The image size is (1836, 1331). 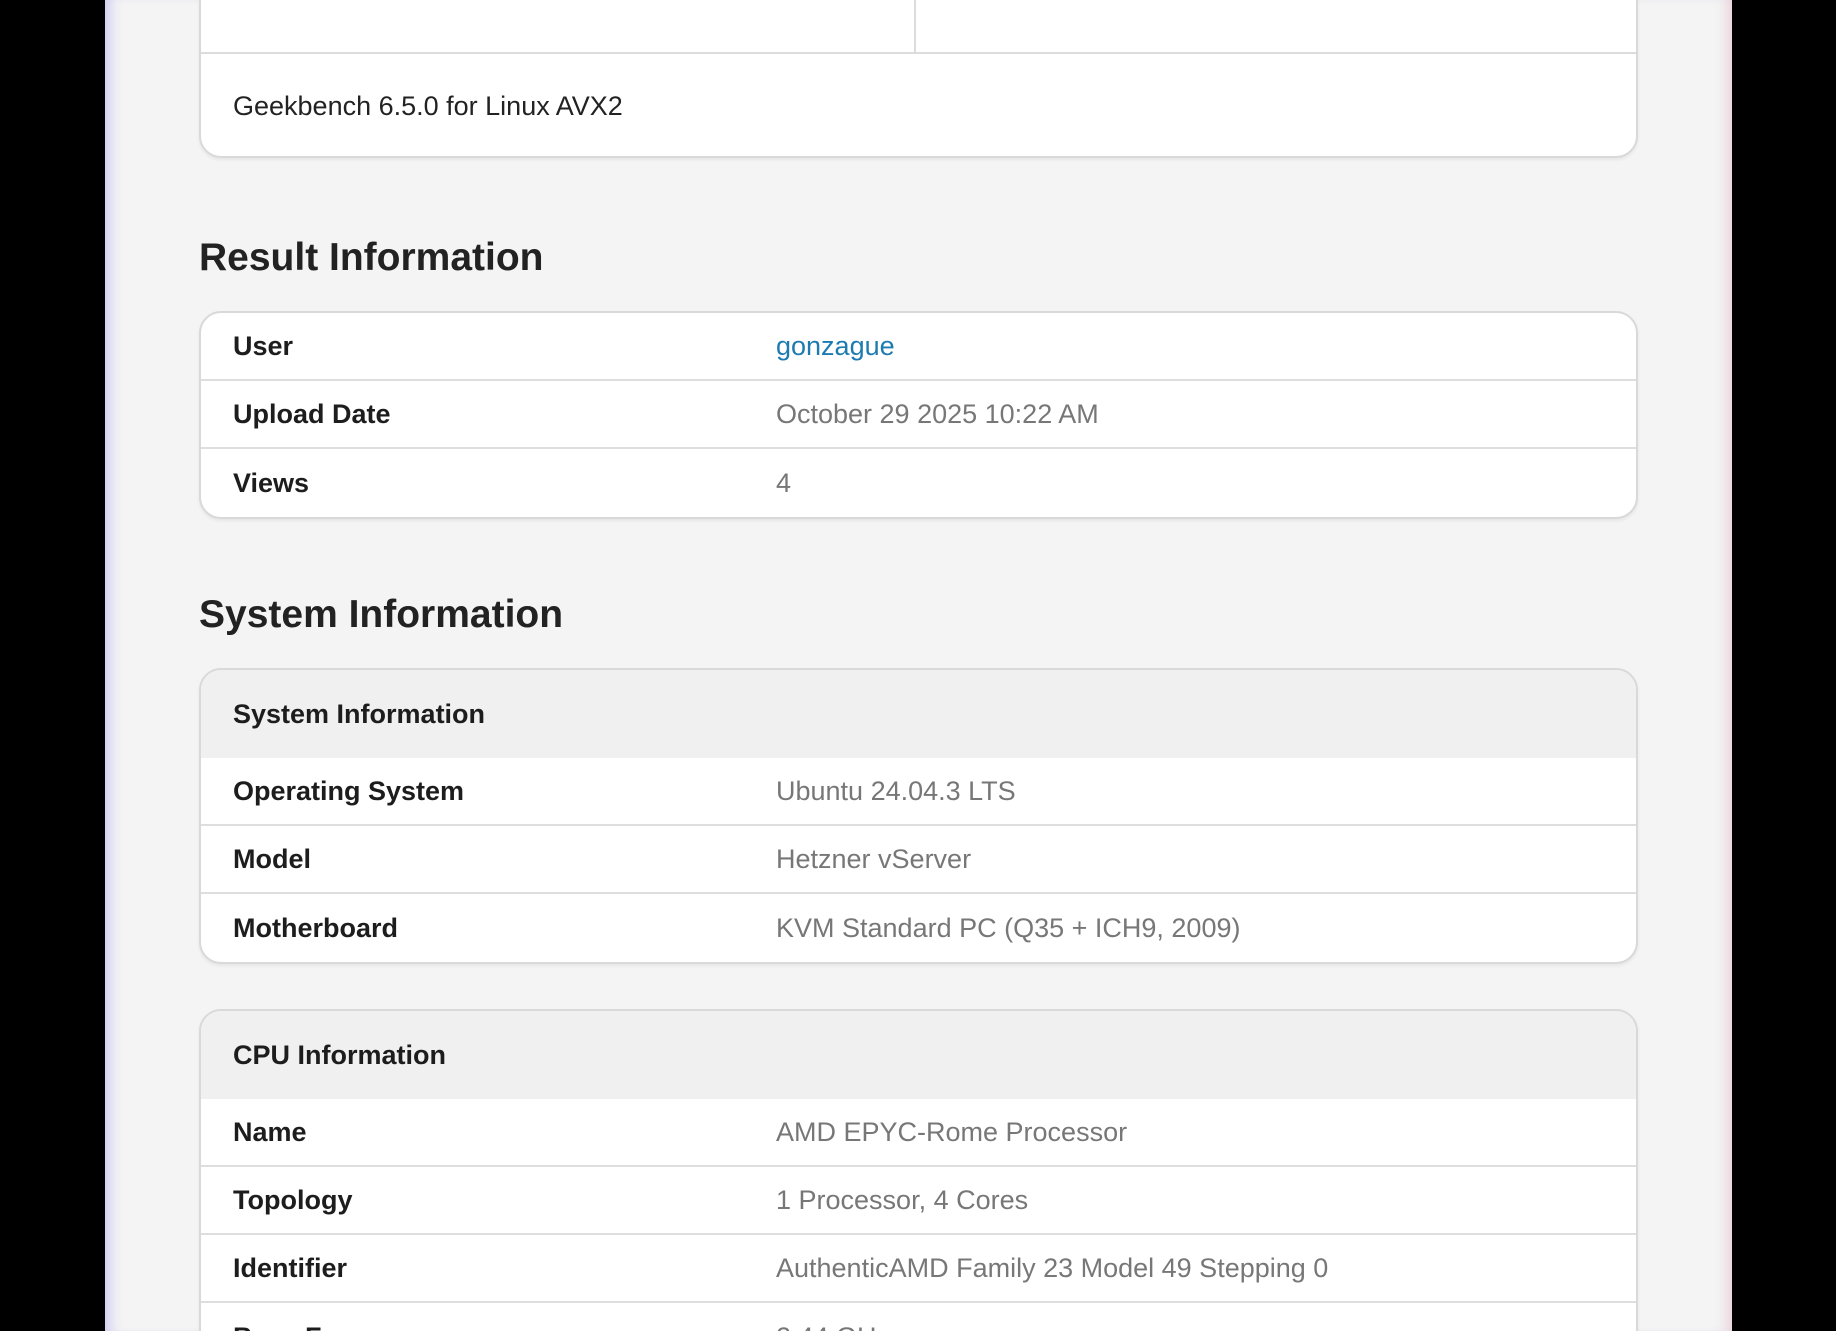 What do you see at coordinates (915, 26) in the screenshot?
I see `column-divider` at bounding box center [915, 26].